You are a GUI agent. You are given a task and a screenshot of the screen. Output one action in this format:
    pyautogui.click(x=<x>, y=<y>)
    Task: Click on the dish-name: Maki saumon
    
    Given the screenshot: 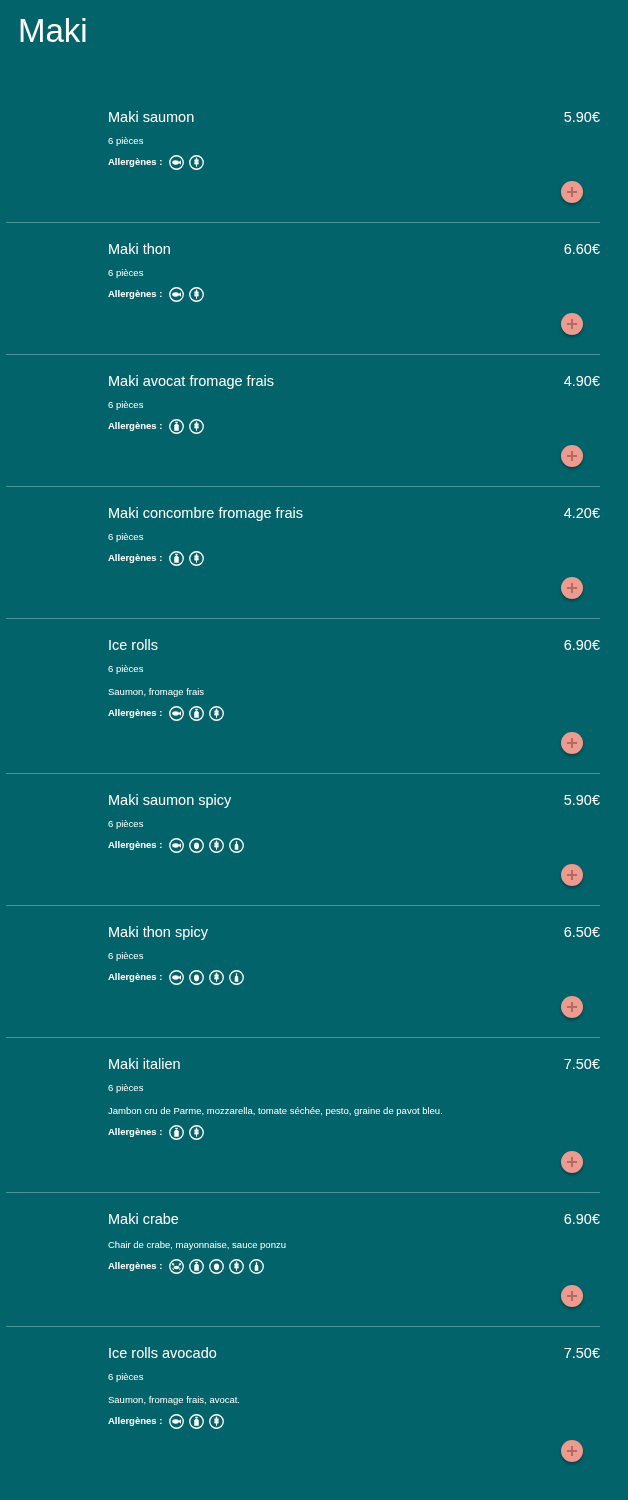 What is the action you would take?
    pyautogui.click(x=151, y=117)
    